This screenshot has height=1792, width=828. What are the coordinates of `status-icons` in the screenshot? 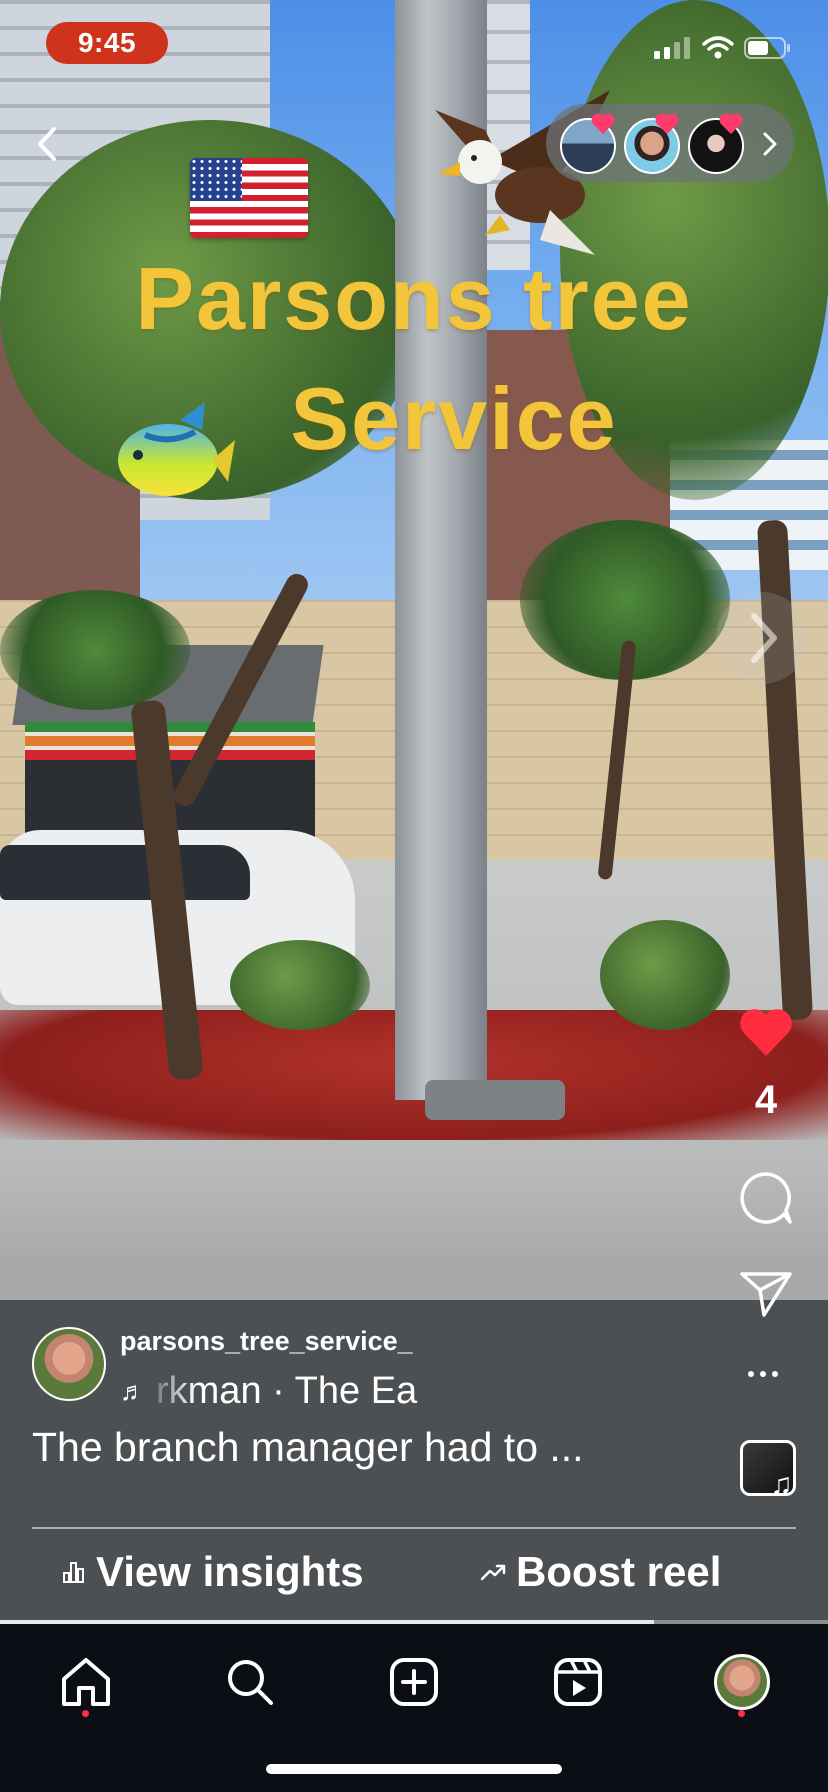 It's located at (723, 48).